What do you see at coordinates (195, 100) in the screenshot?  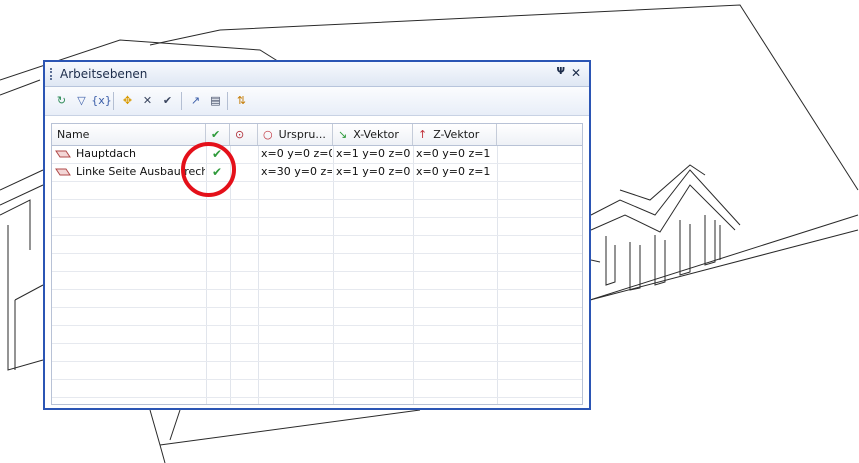 I see `select-icon: ↗` at bounding box center [195, 100].